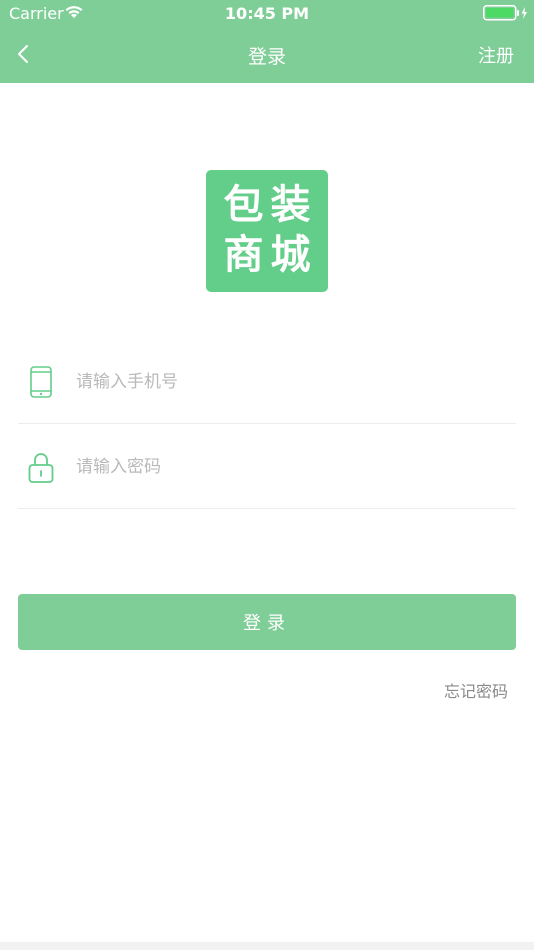  What do you see at coordinates (243, 255) in the screenshot?
I see `logo-char: 商` at bounding box center [243, 255].